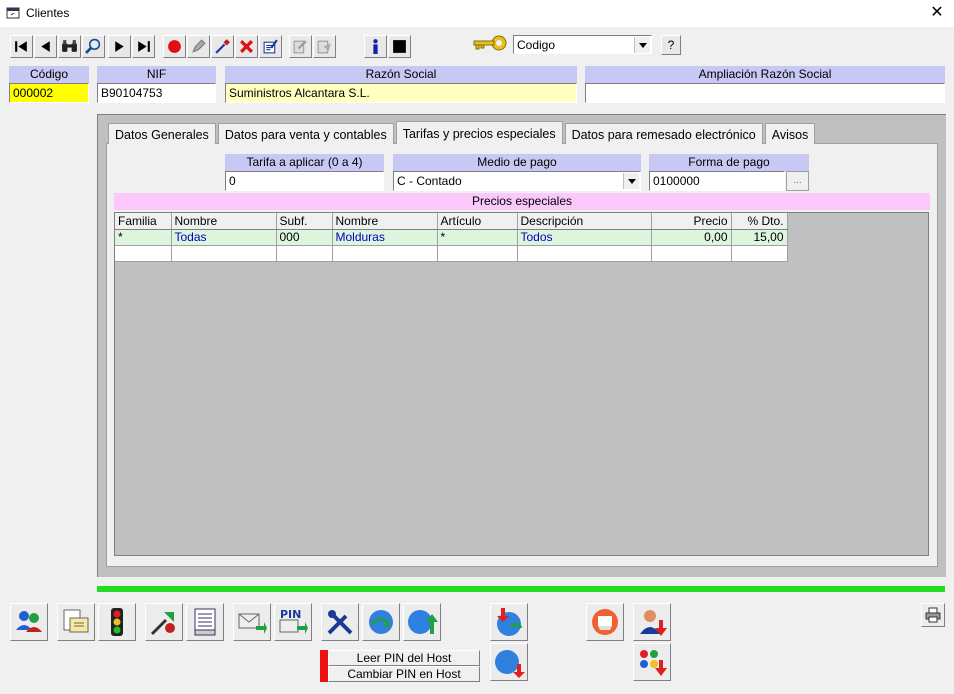 The height and width of the screenshot is (694, 954). What do you see at coordinates (479, 132) in the screenshot?
I see `tab-tarifas: Tarifas y precios especiales` at bounding box center [479, 132].